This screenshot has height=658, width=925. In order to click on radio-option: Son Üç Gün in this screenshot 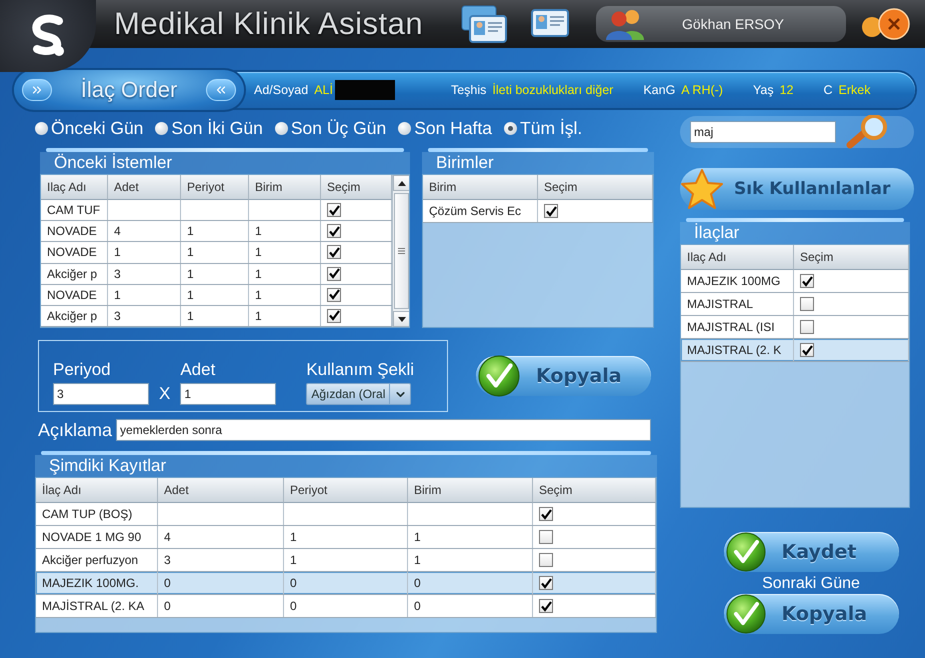, I will do `click(330, 128)`.